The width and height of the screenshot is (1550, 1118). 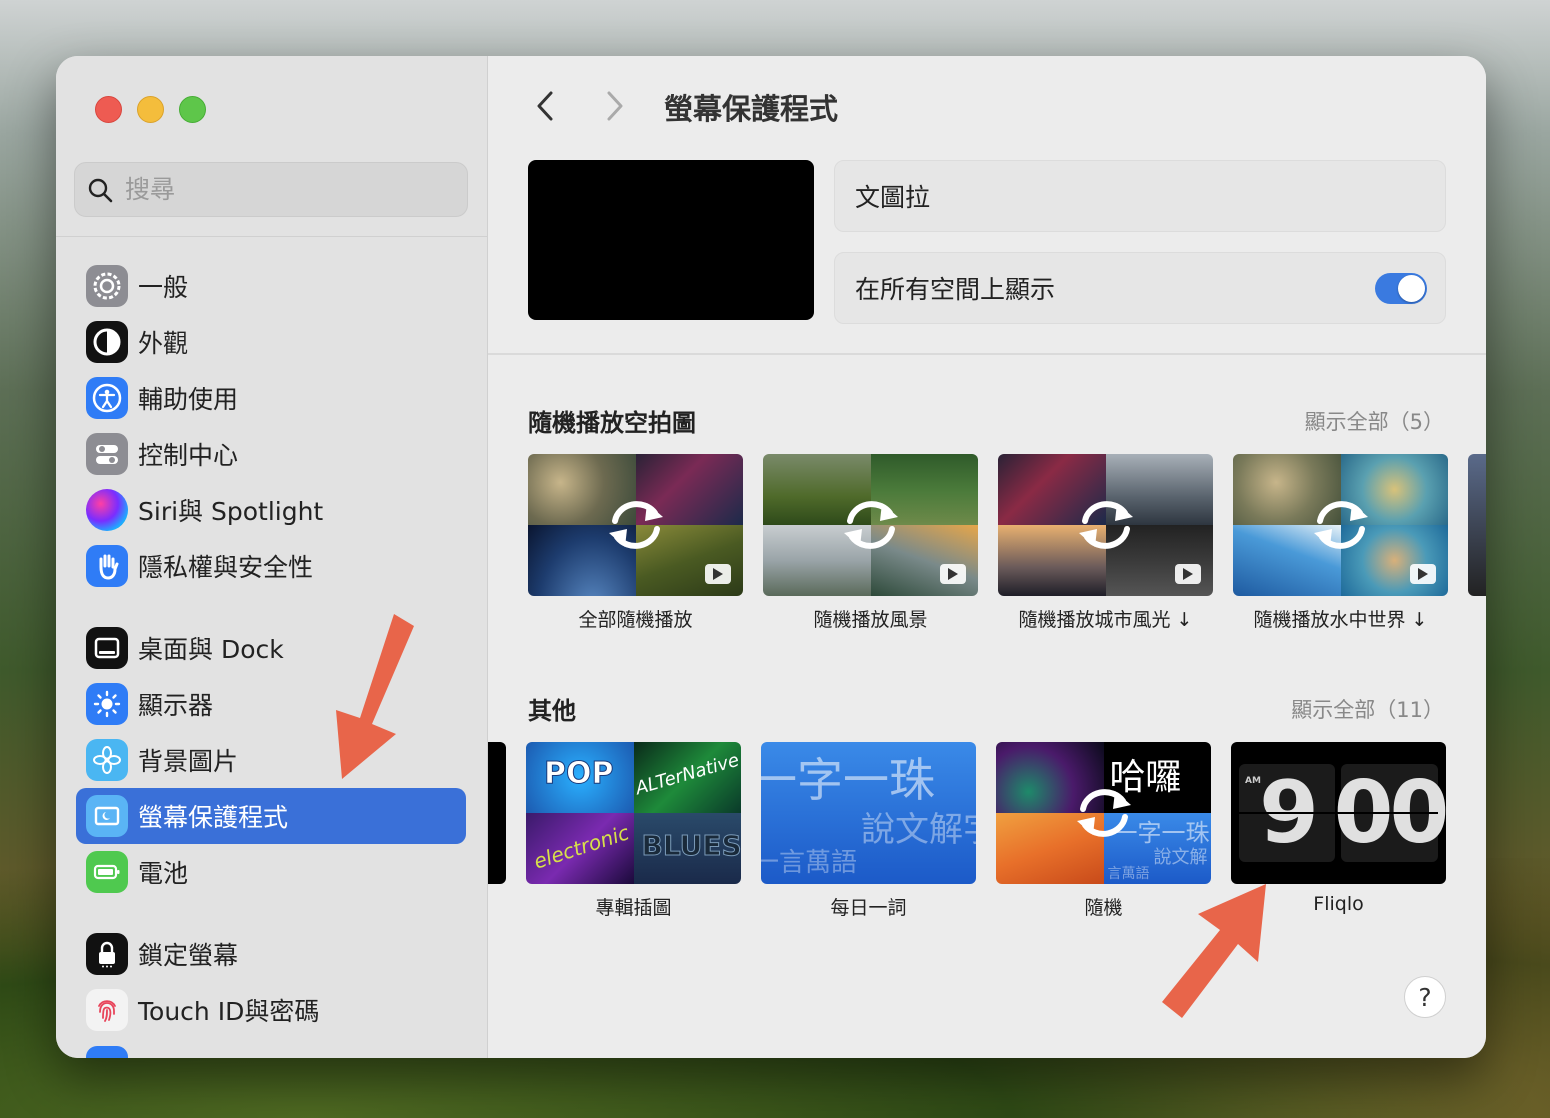 What do you see at coordinates (192, 109) in the screenshot?
I see `zoom-button` at bounding box center [192, 109].